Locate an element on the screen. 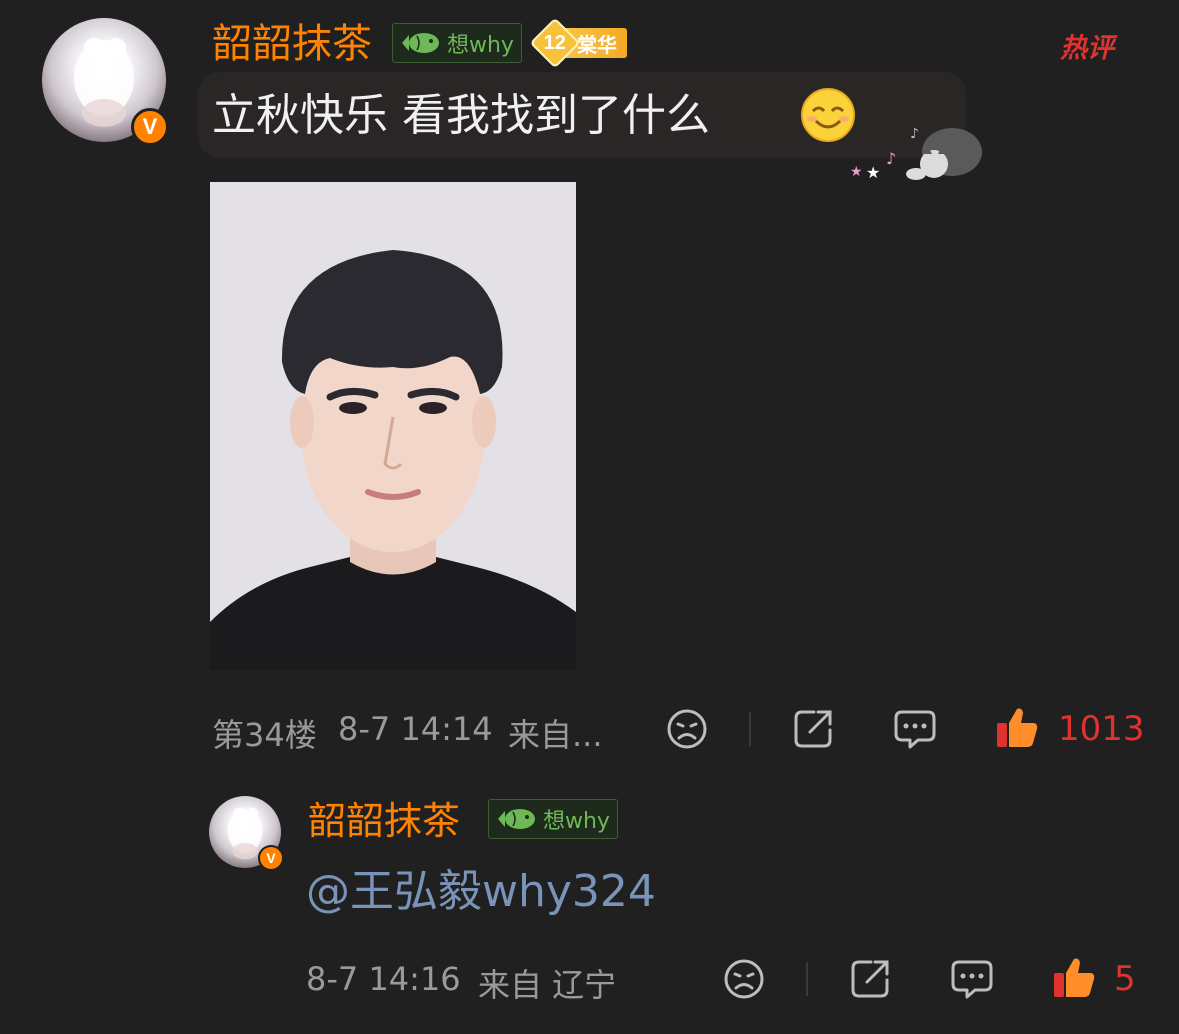  member-level-badge: 12 棠华 is located at coordinates (578, 43).